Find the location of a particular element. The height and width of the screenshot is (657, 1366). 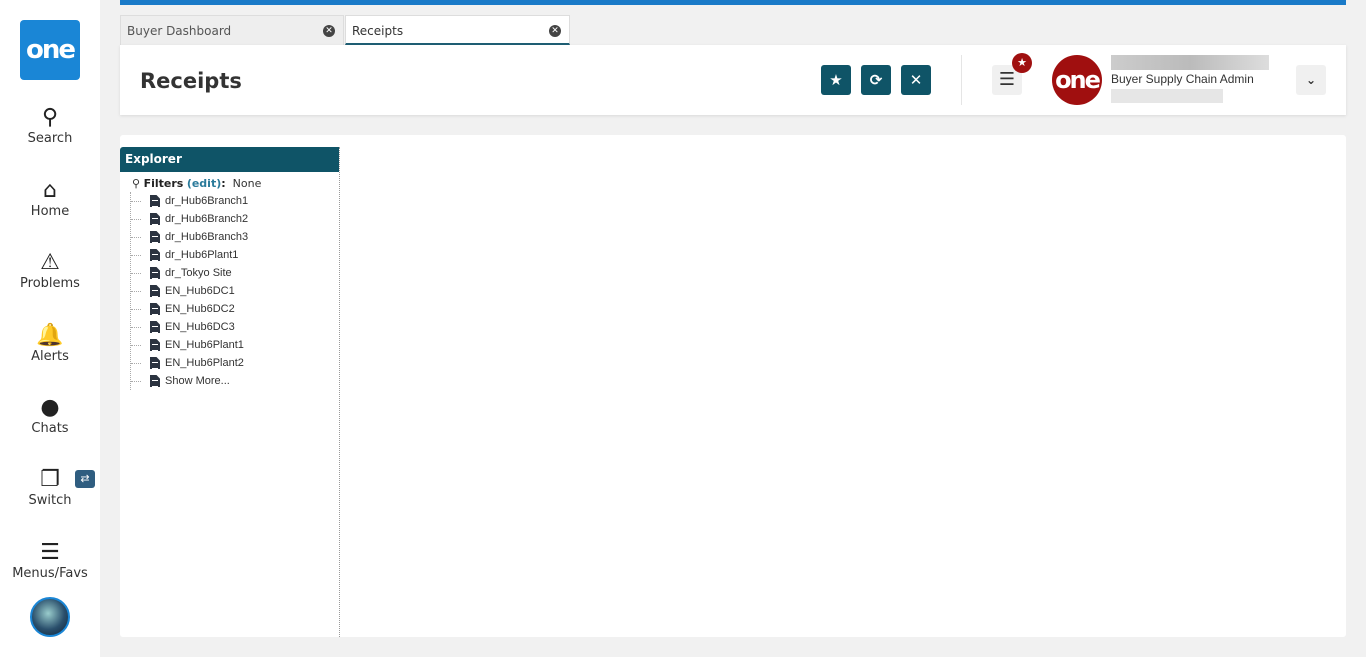

nav-home: ⌂ Home is located at coordinates (50, 198).